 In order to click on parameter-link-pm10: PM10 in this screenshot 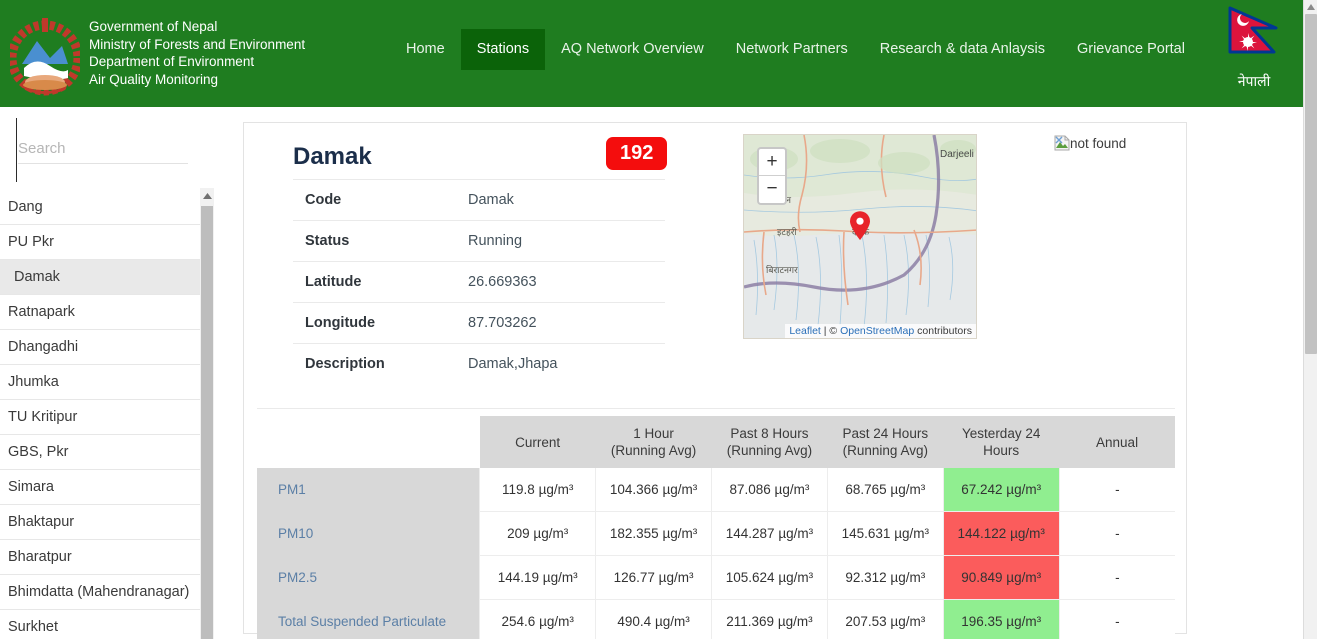, I will do `click(368, 533)`.